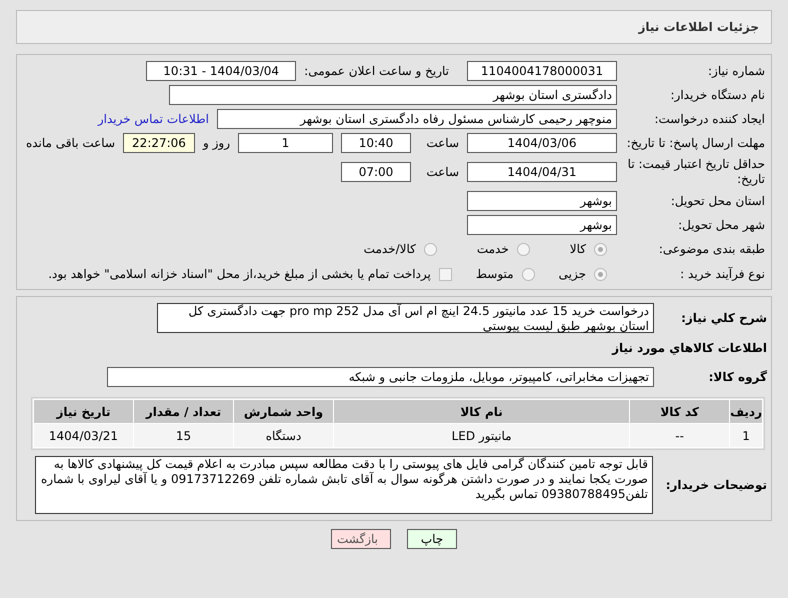 This screenshot has width=788, height=598. What do you see at coordinates (695, 143) in the screenshot?
I see `field-label: مهلت ارسال پاسخ: تا تاریخ:` at bounding box center [695, 143].